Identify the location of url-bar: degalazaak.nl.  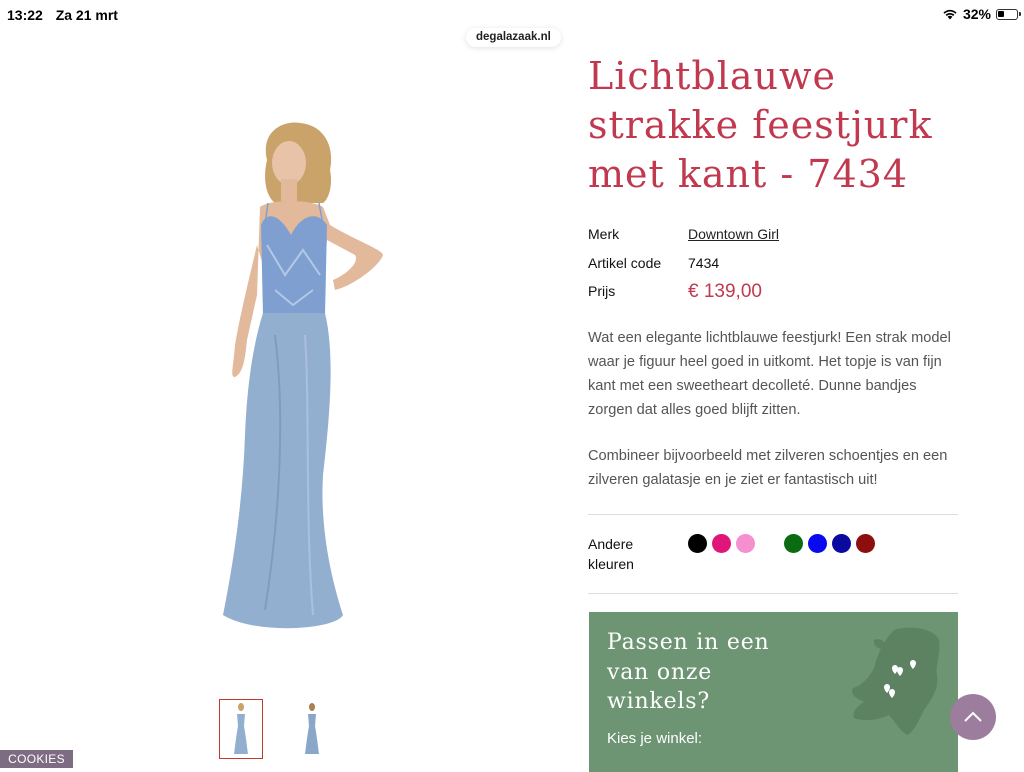
(513, 37).